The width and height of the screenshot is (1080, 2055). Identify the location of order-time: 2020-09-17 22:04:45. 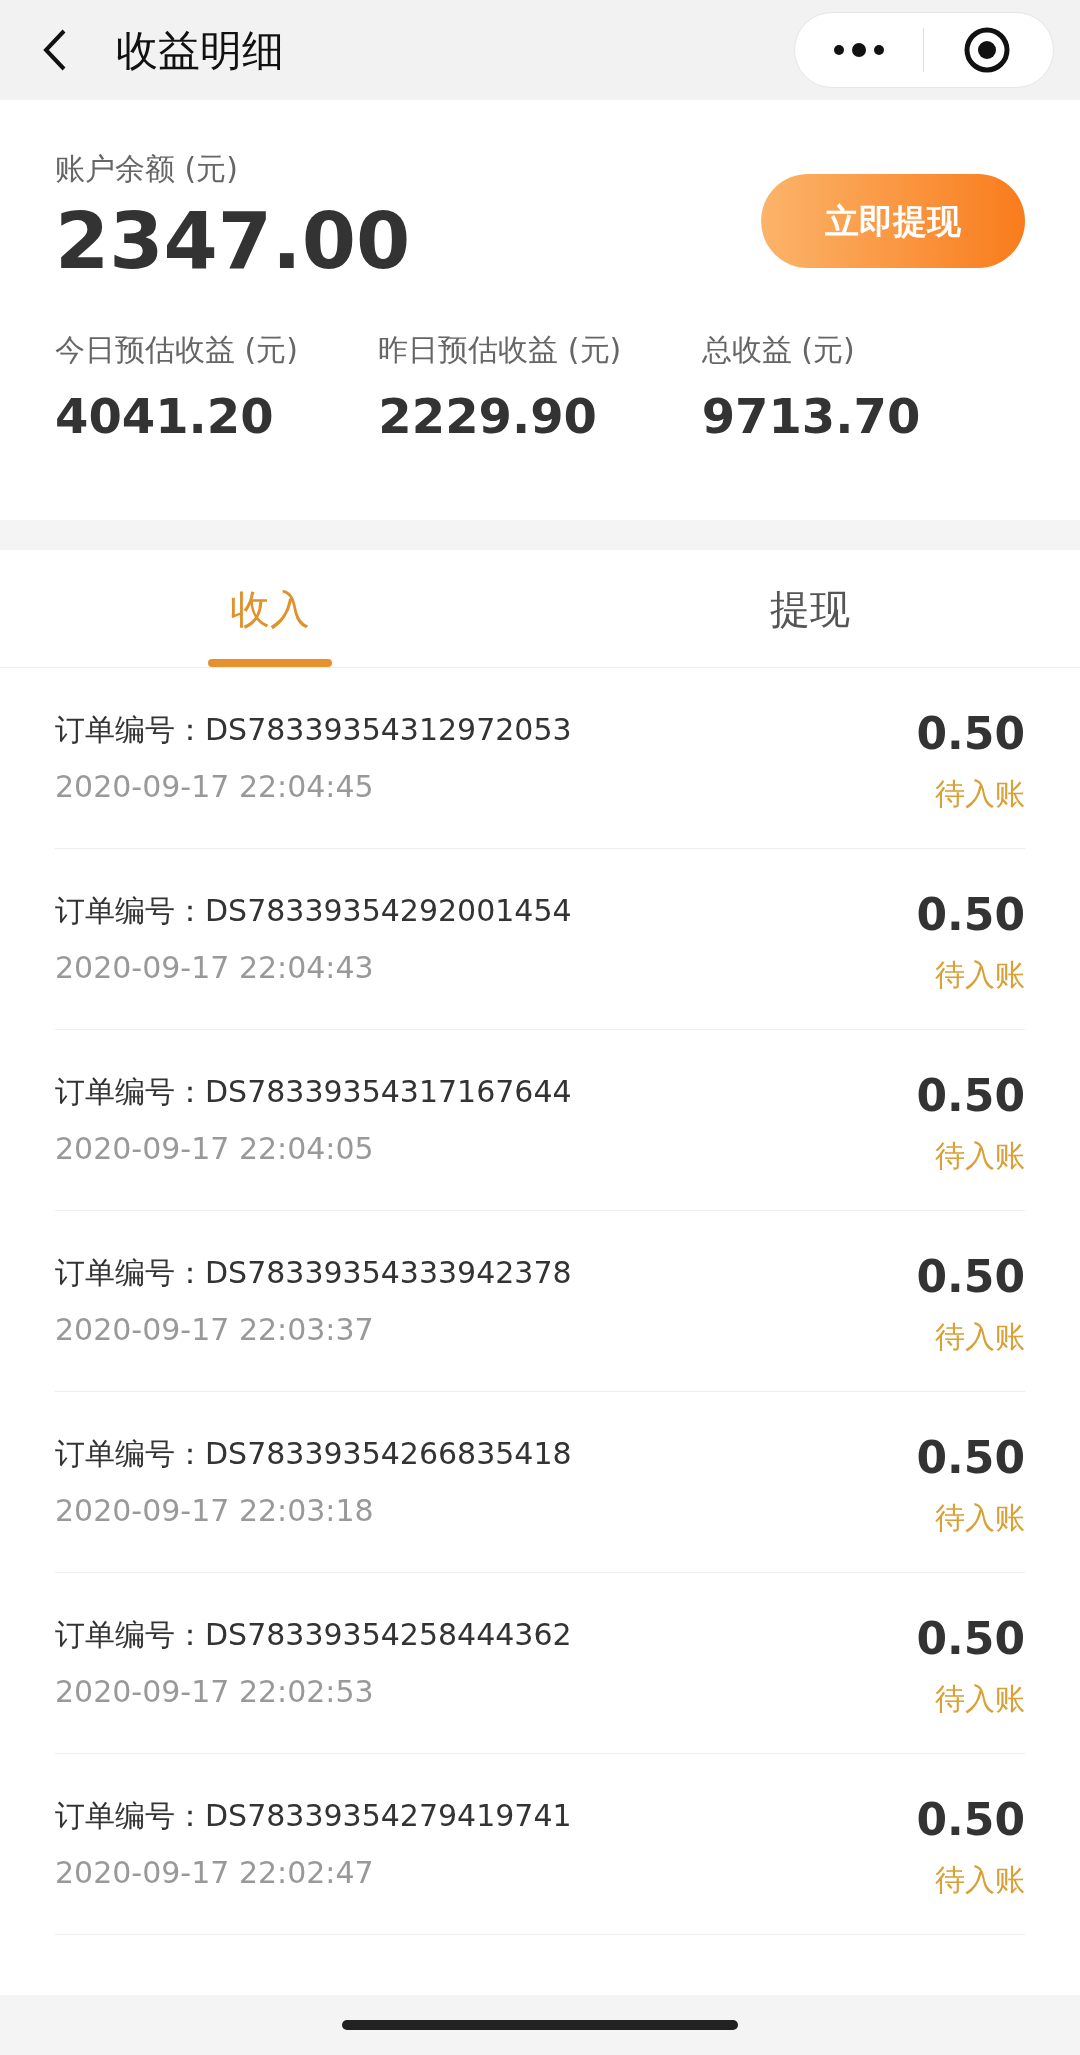
(215, 787).